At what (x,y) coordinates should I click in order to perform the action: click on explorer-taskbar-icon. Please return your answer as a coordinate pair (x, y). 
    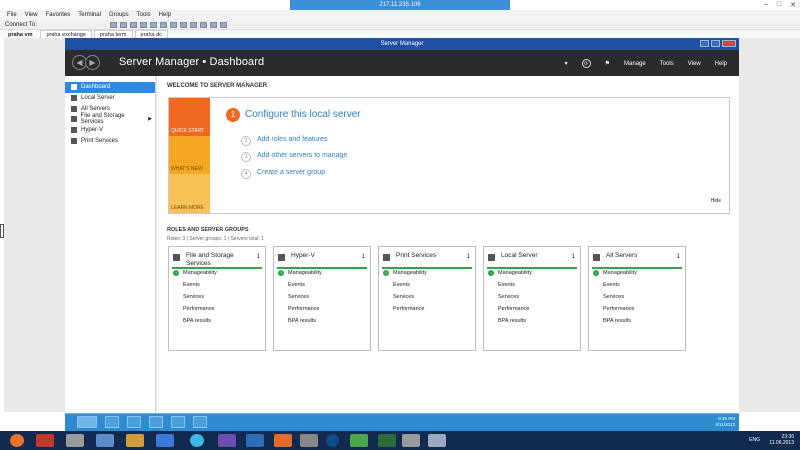
    Looking at the image, I should click on (134, 422).